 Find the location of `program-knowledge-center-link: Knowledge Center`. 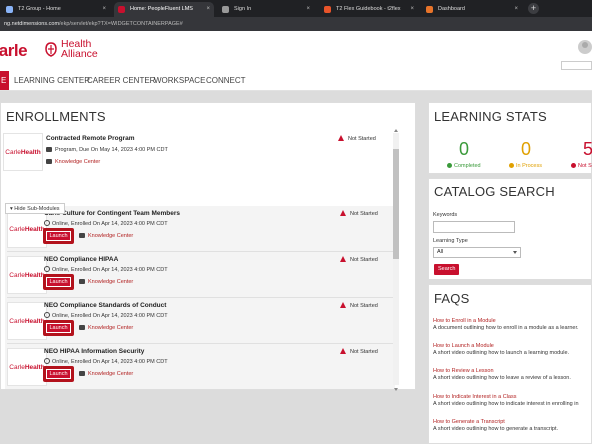

program-knowledge-center-link: Knowledge Center is located at coordinates (73, 162).